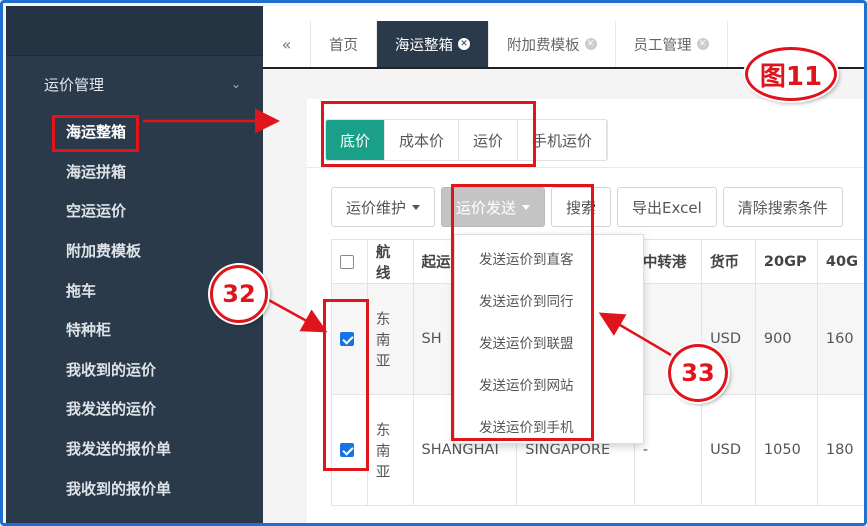 The width and height of the screenshot is (867, 526). I want to click on arrow-to-checkboxes, so click(296, 314).